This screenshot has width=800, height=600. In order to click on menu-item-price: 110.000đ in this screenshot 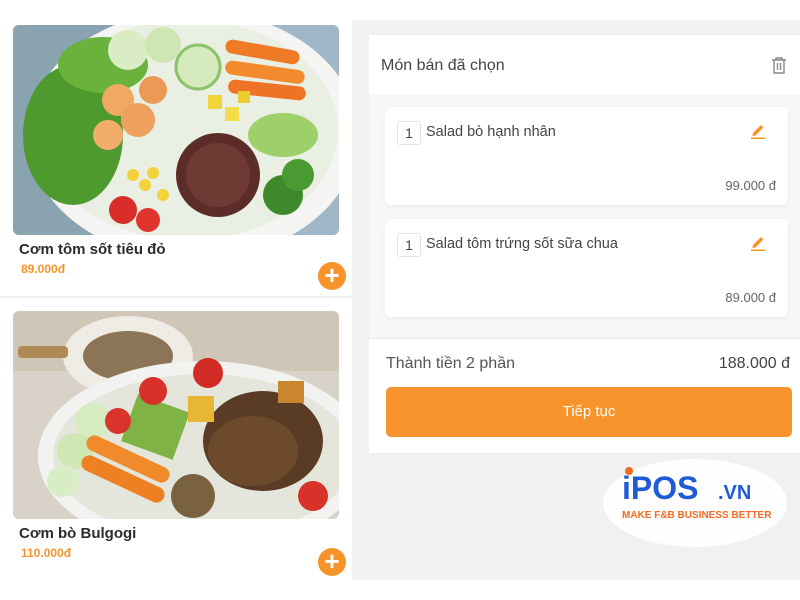, I will do `click(46, 553)`.